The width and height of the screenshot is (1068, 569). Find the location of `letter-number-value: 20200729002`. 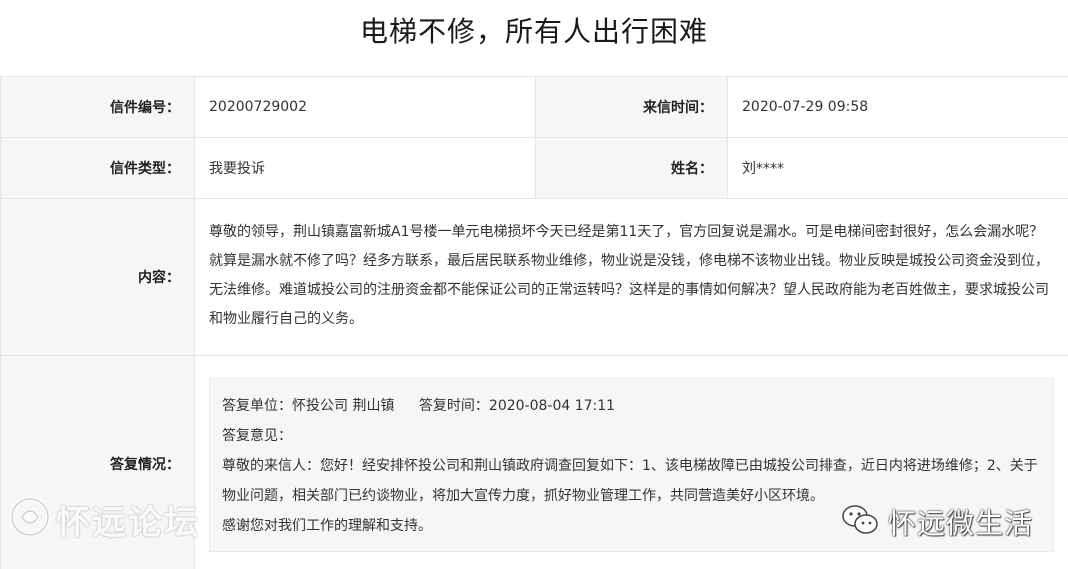

letter-number-value: 20200729002 is located at coordinates (365, 107).